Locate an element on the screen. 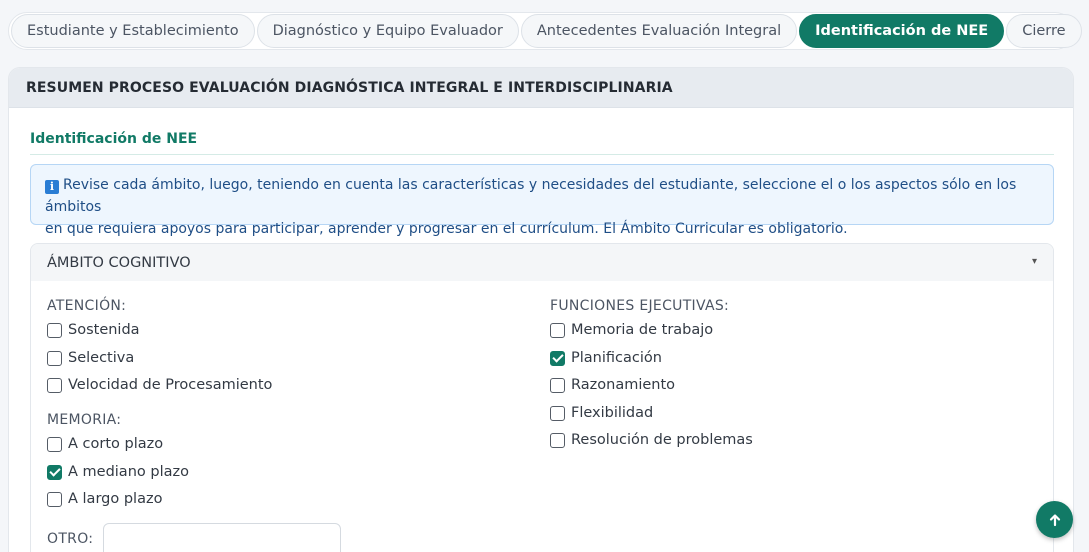 The image size is (1089, 552). info-icon: i is located at coordinates (52, 187).